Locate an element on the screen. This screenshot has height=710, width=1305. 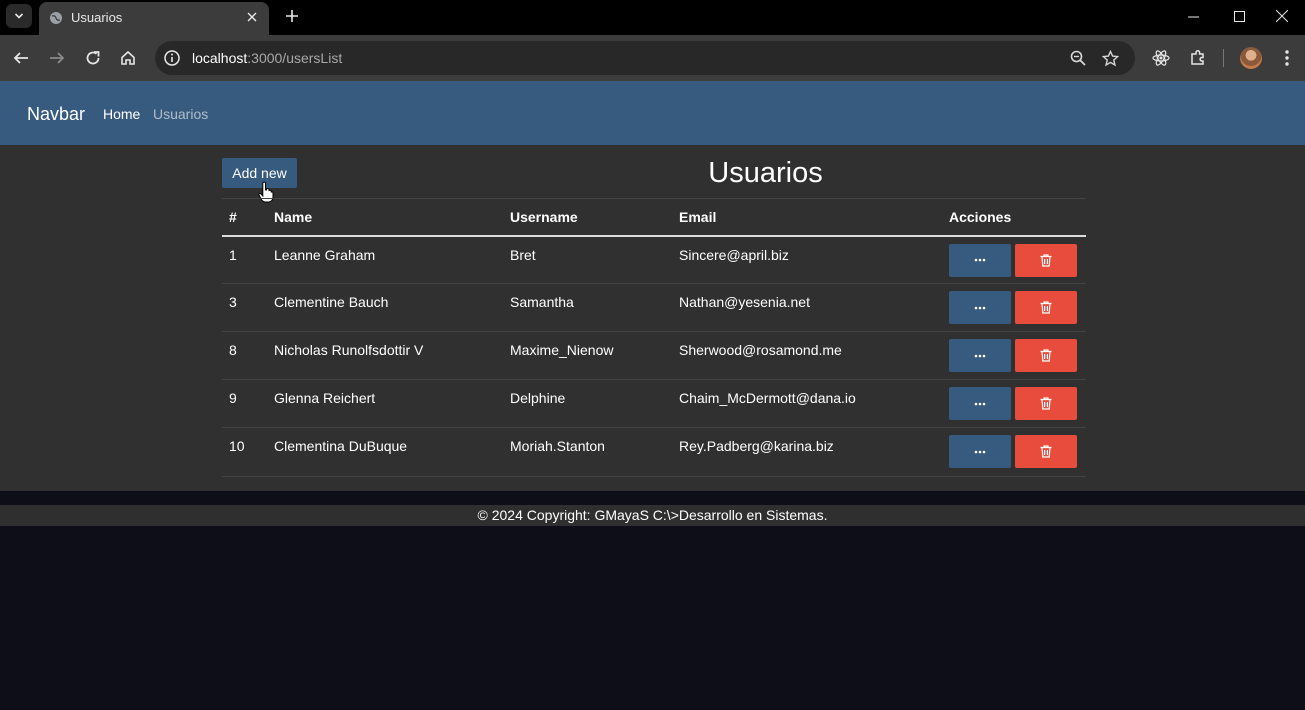
tab-title: Usuarios is located at coordinates (97, 17).